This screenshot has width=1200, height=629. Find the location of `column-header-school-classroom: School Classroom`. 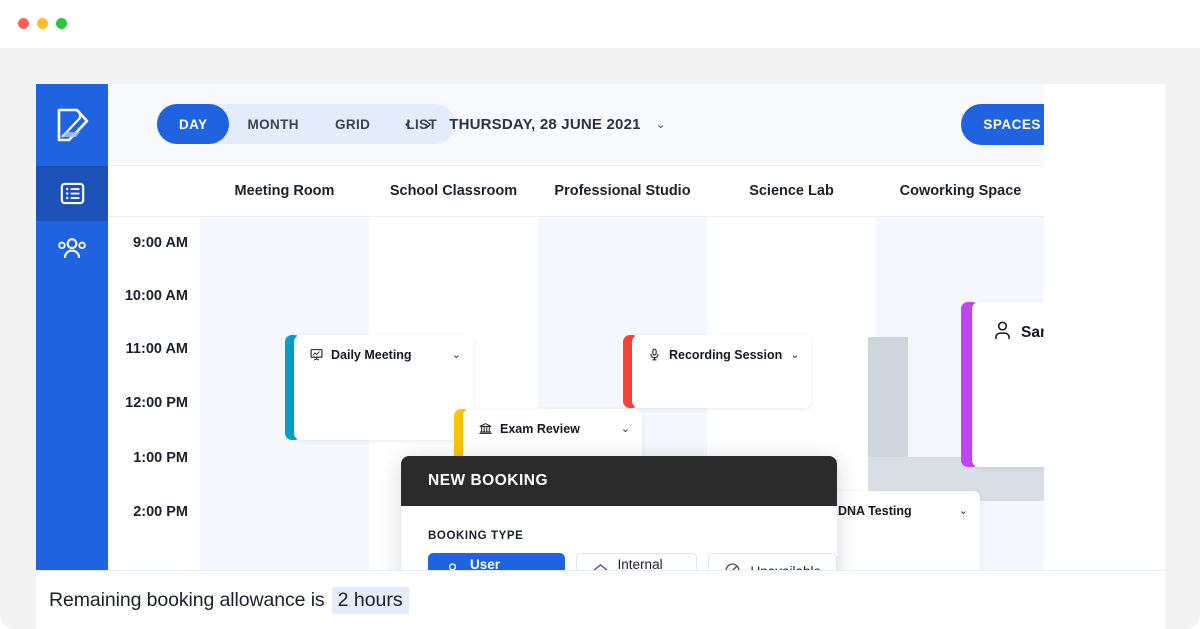

column-header-school-classroom: School Classroom is located at coordinates (453, 191).